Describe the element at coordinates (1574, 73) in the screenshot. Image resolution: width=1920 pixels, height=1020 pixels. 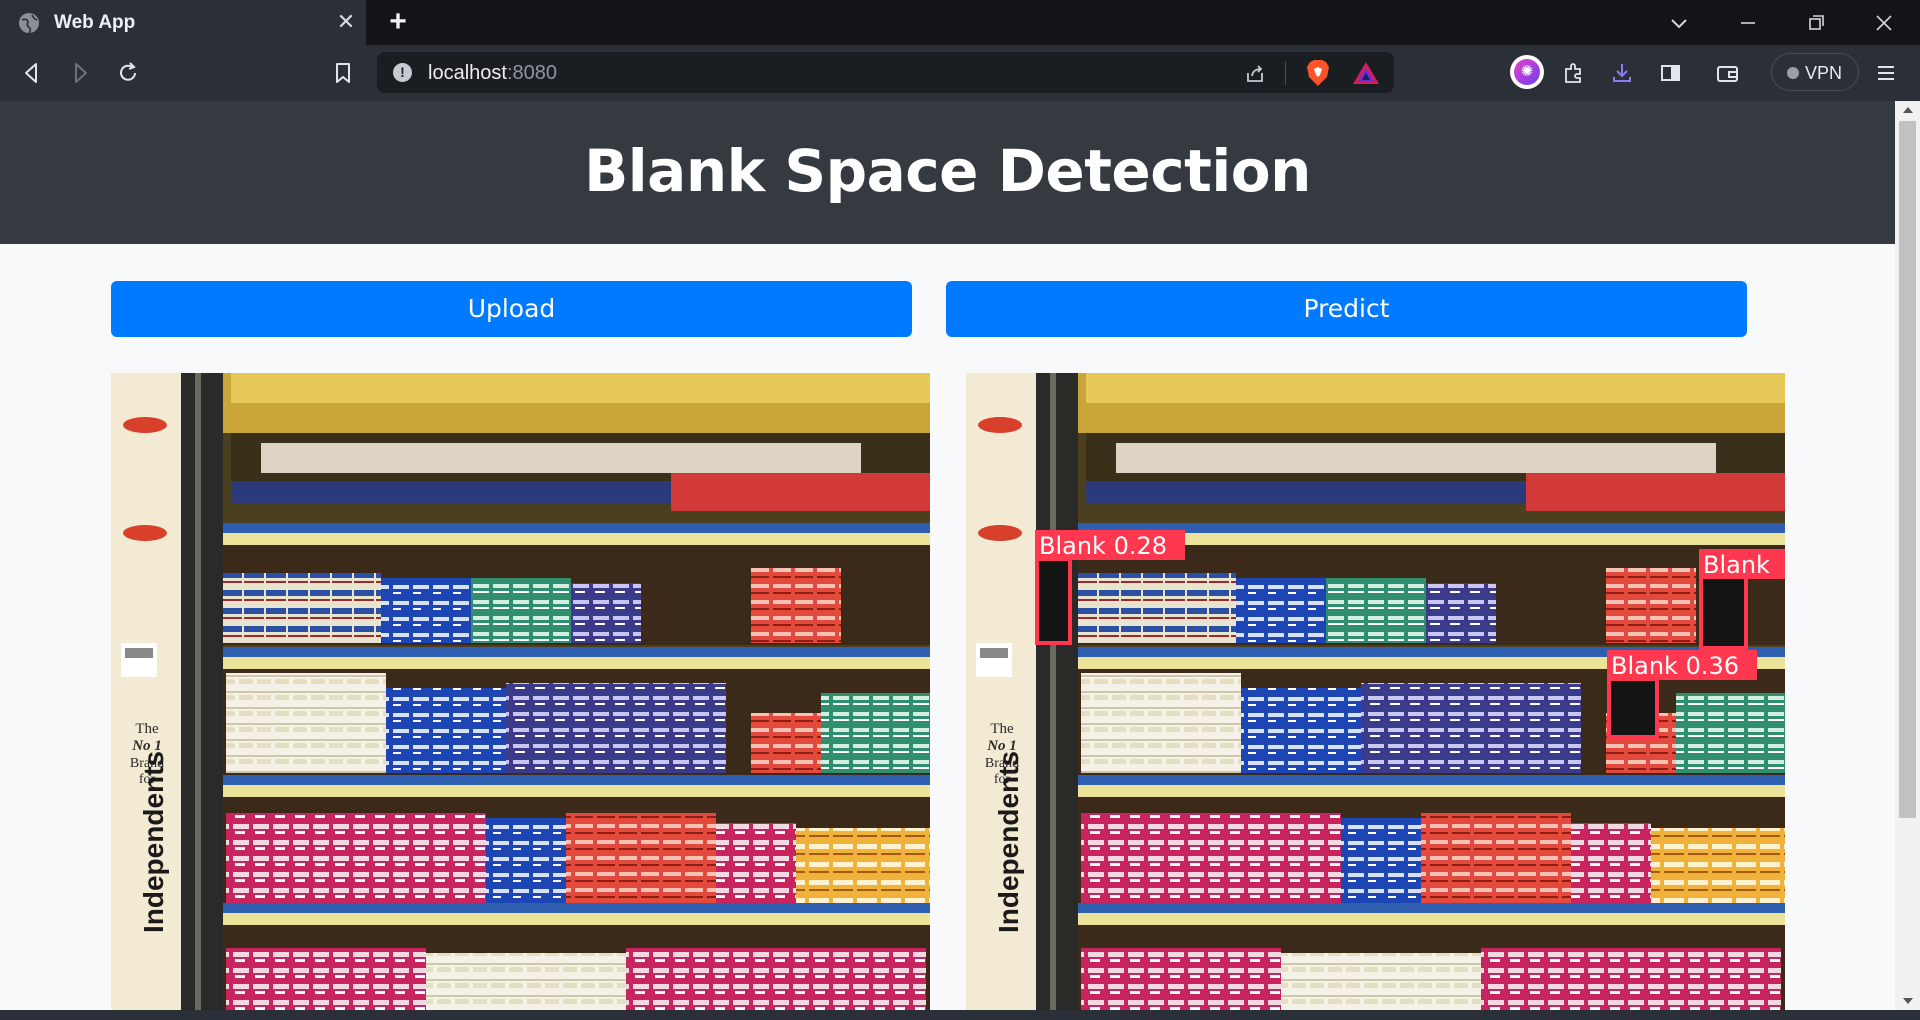
I see `extensions-icon` at that location.